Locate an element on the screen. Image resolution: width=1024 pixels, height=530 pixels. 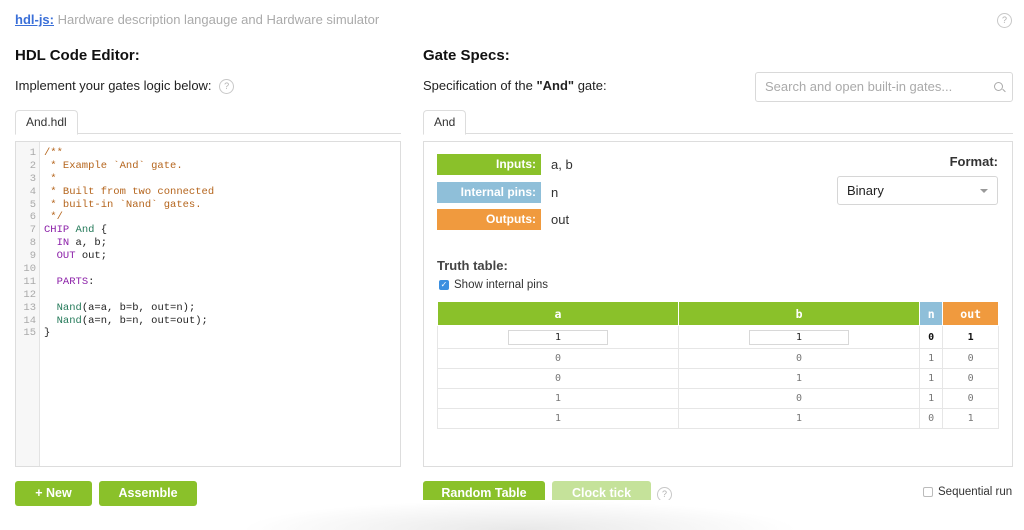
outputs-label: Outputs: is located at coordinates (489, 219).